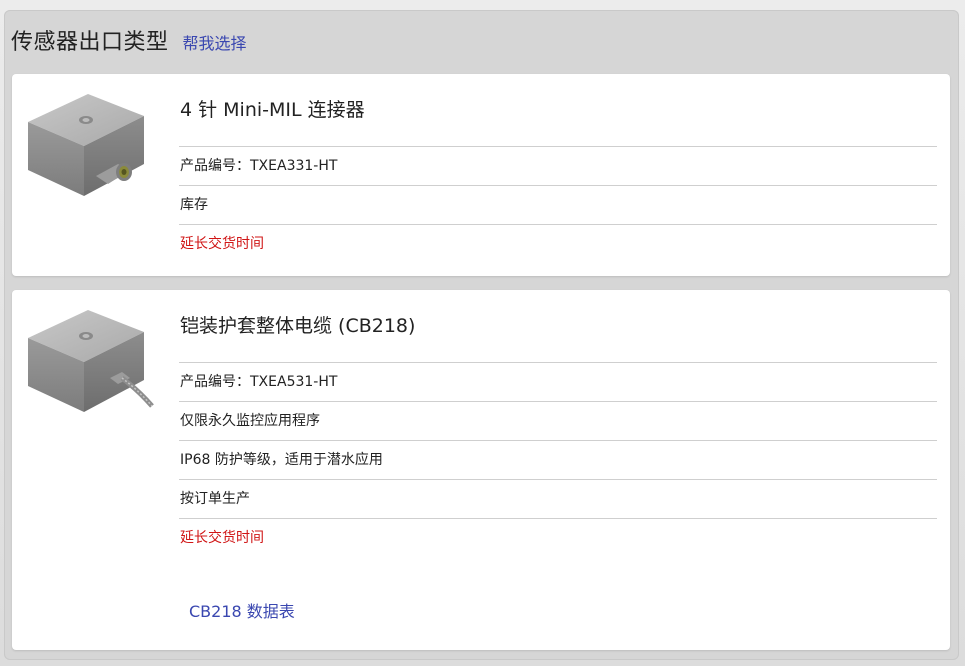  What do you see at coordinates (215, 42) in the screenshot?
I see `help-me-choose-link: 帮我选择` at bounding box center [215, 42].